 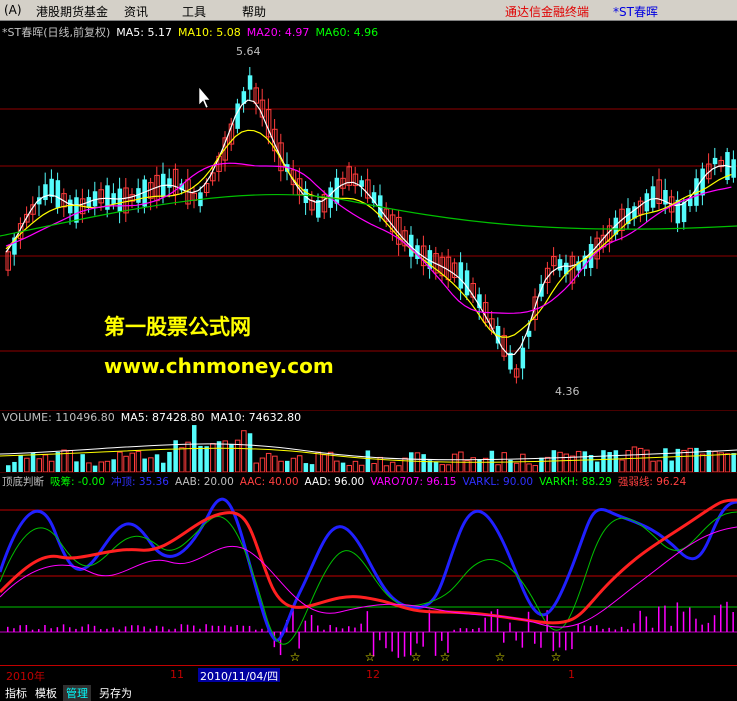 I want to click on brand-title: 通达信金融终端, so click(x=547, y=12).